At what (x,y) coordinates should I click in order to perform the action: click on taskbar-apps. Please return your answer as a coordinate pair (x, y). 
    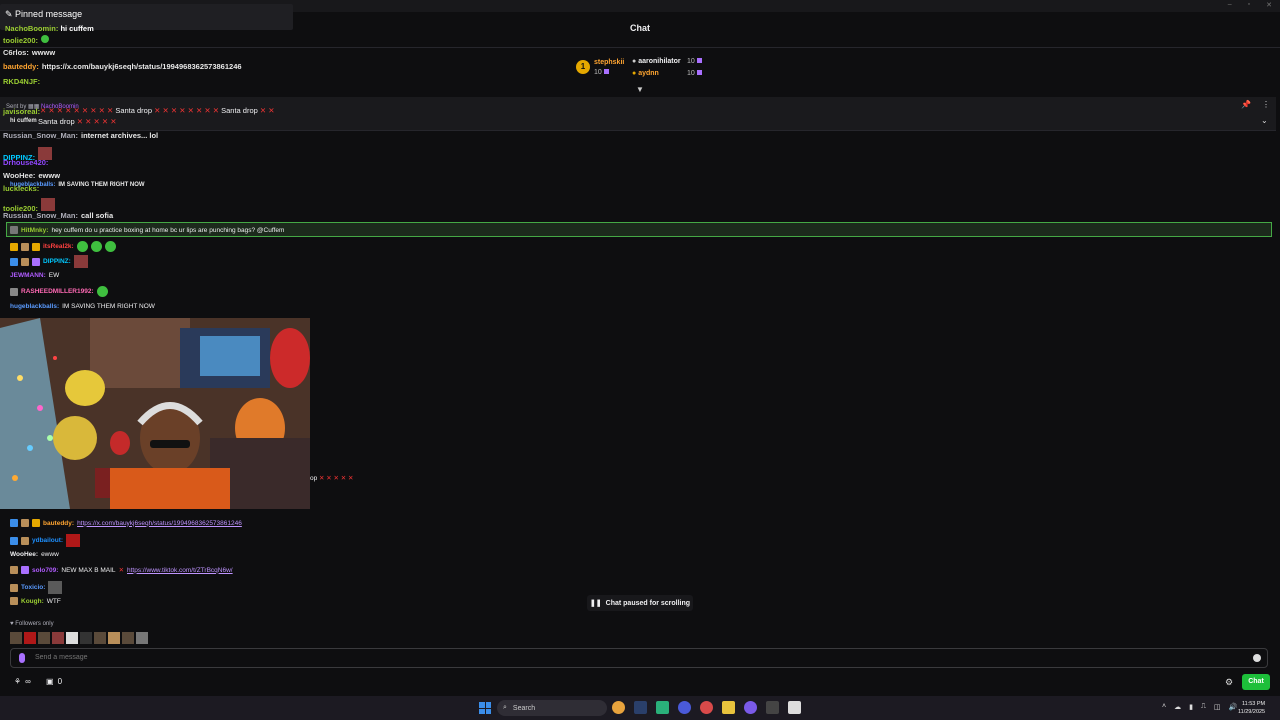
    Looking at the image, I should click on (706, 707).